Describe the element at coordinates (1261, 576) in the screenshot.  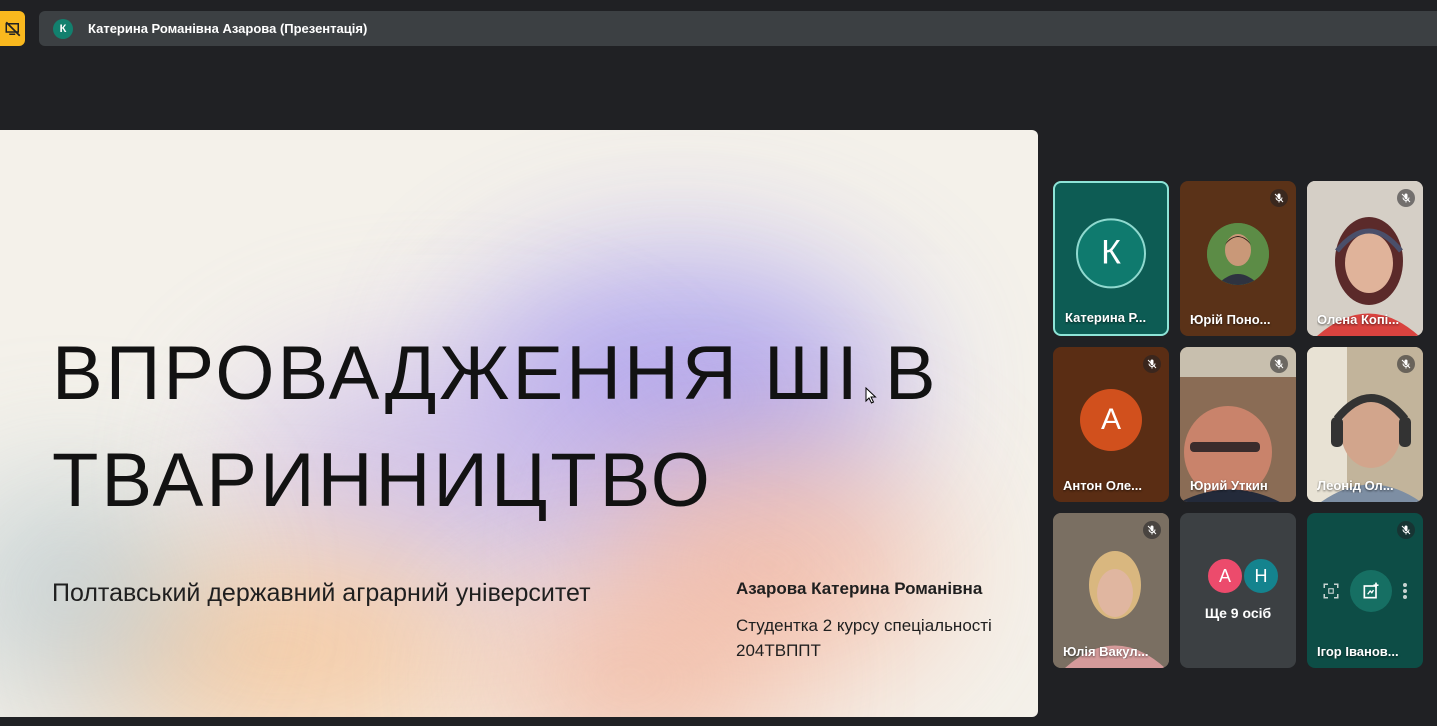
I see `avatar: Н` at that location.